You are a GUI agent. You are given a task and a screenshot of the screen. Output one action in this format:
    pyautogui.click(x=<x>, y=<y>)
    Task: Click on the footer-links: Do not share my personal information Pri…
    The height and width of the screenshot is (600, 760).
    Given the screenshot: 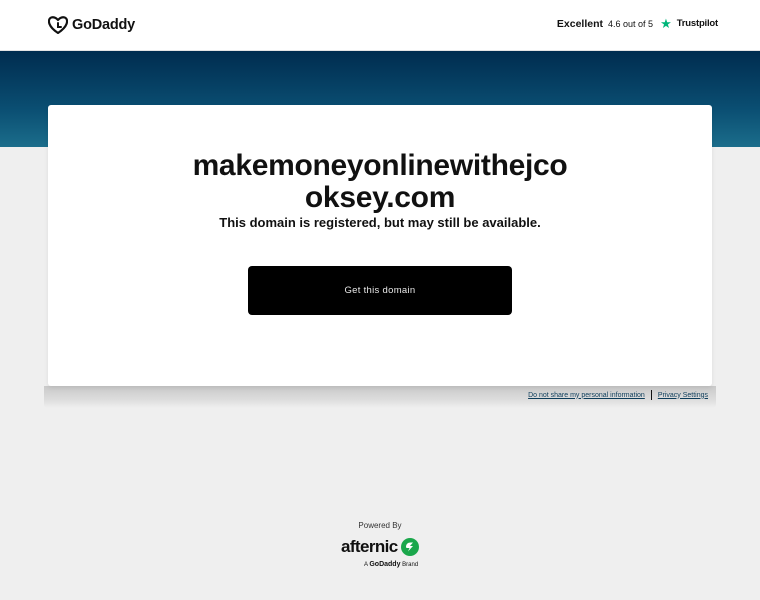 What is the action you would take?
    pyautogui.click(x=618, y=395)
    